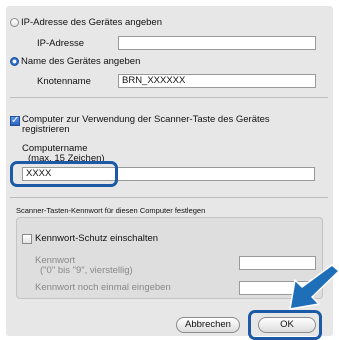 This screenshot has height=340, width=339. I want to click on password-hint: ("0" bis "9", vierstellig), so click(86, 270).